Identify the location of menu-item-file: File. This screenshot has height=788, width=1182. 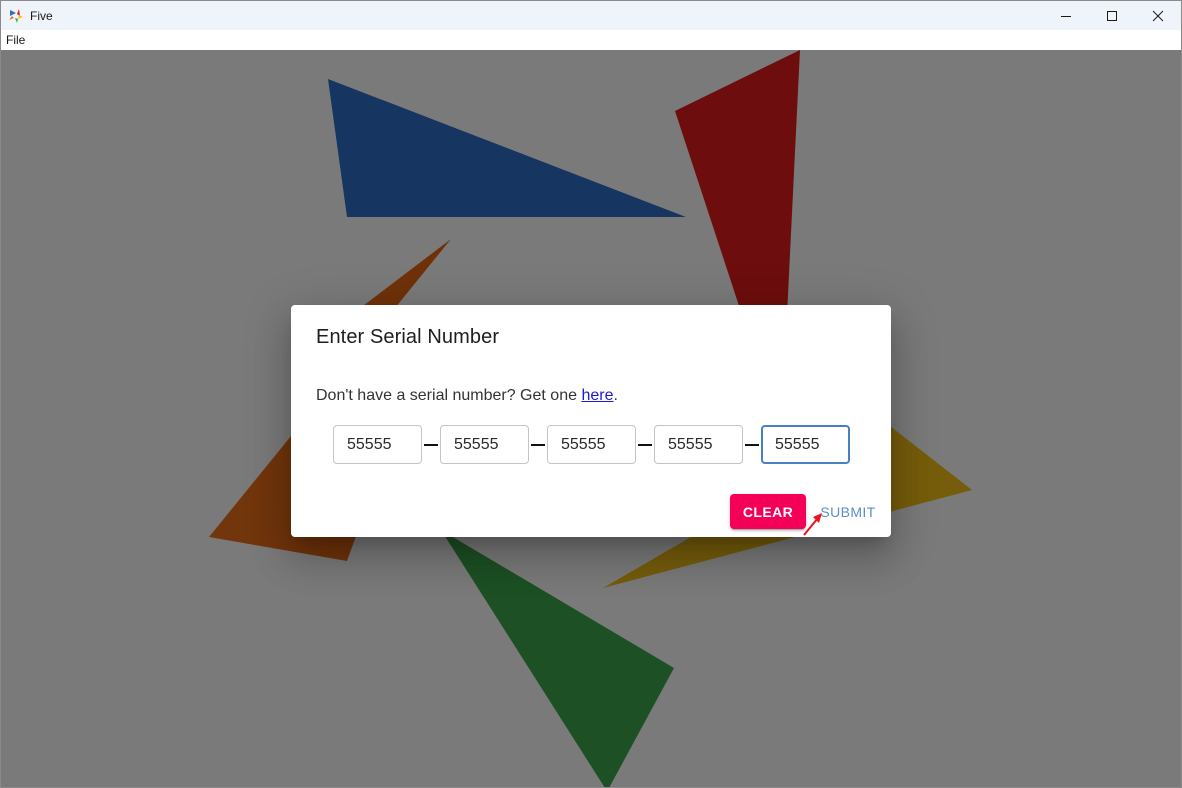
(15, 40).